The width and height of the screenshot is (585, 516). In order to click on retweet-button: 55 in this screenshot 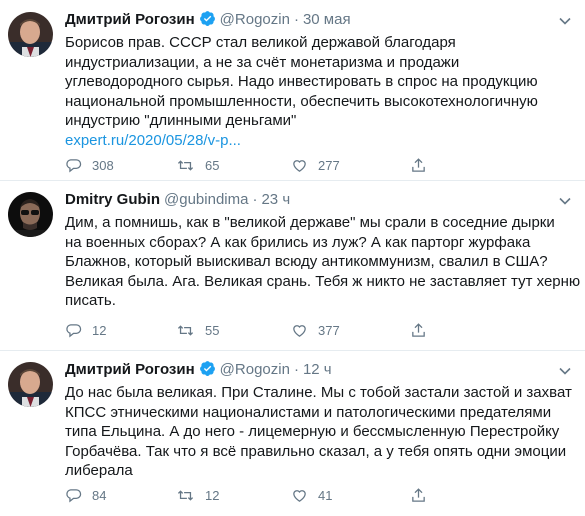, I will do `click(197, 331)`.